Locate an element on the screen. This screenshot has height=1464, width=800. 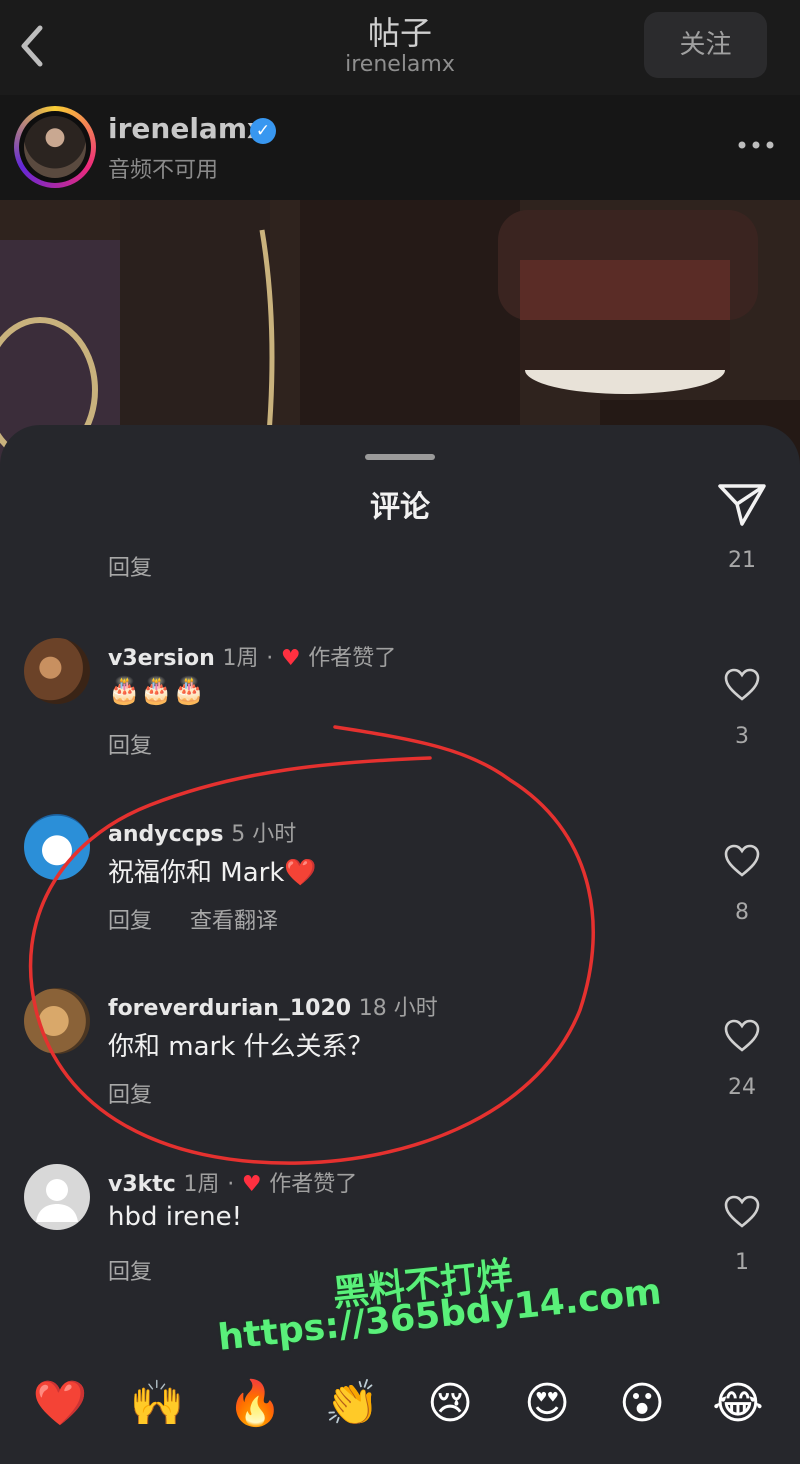
comment-username: v3ktc 1周 · ♥ 作者赞了 is located at coordinates (232, 1182).